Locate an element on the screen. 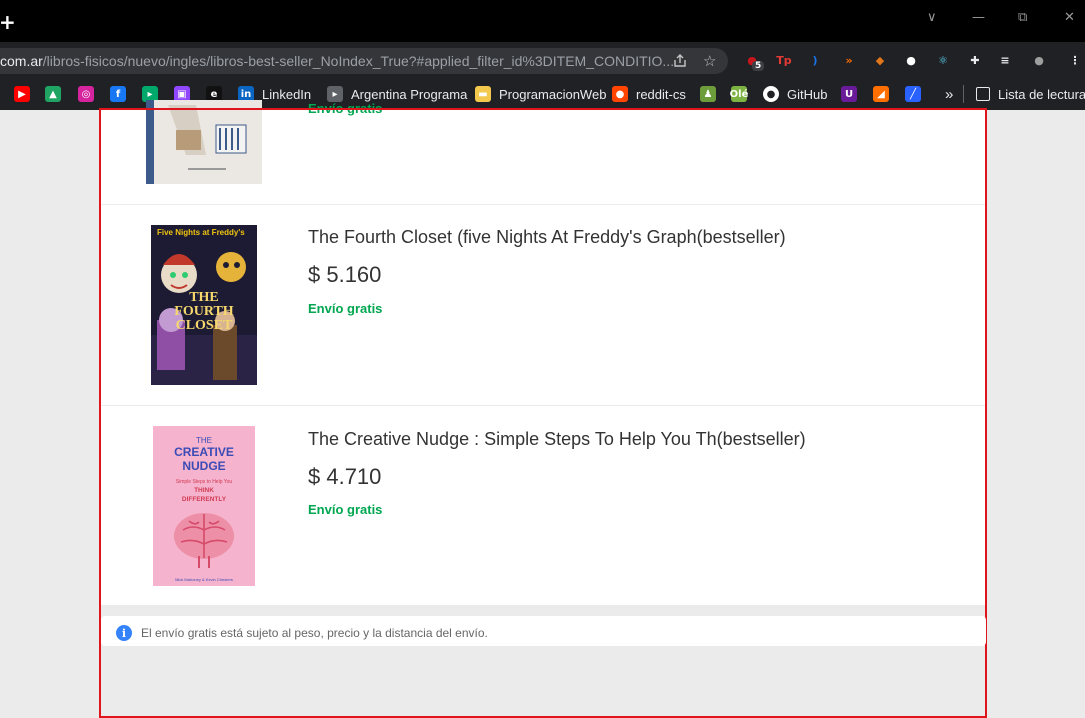  profile-avatar-icon: ● is located at coordinates (1039, 60).